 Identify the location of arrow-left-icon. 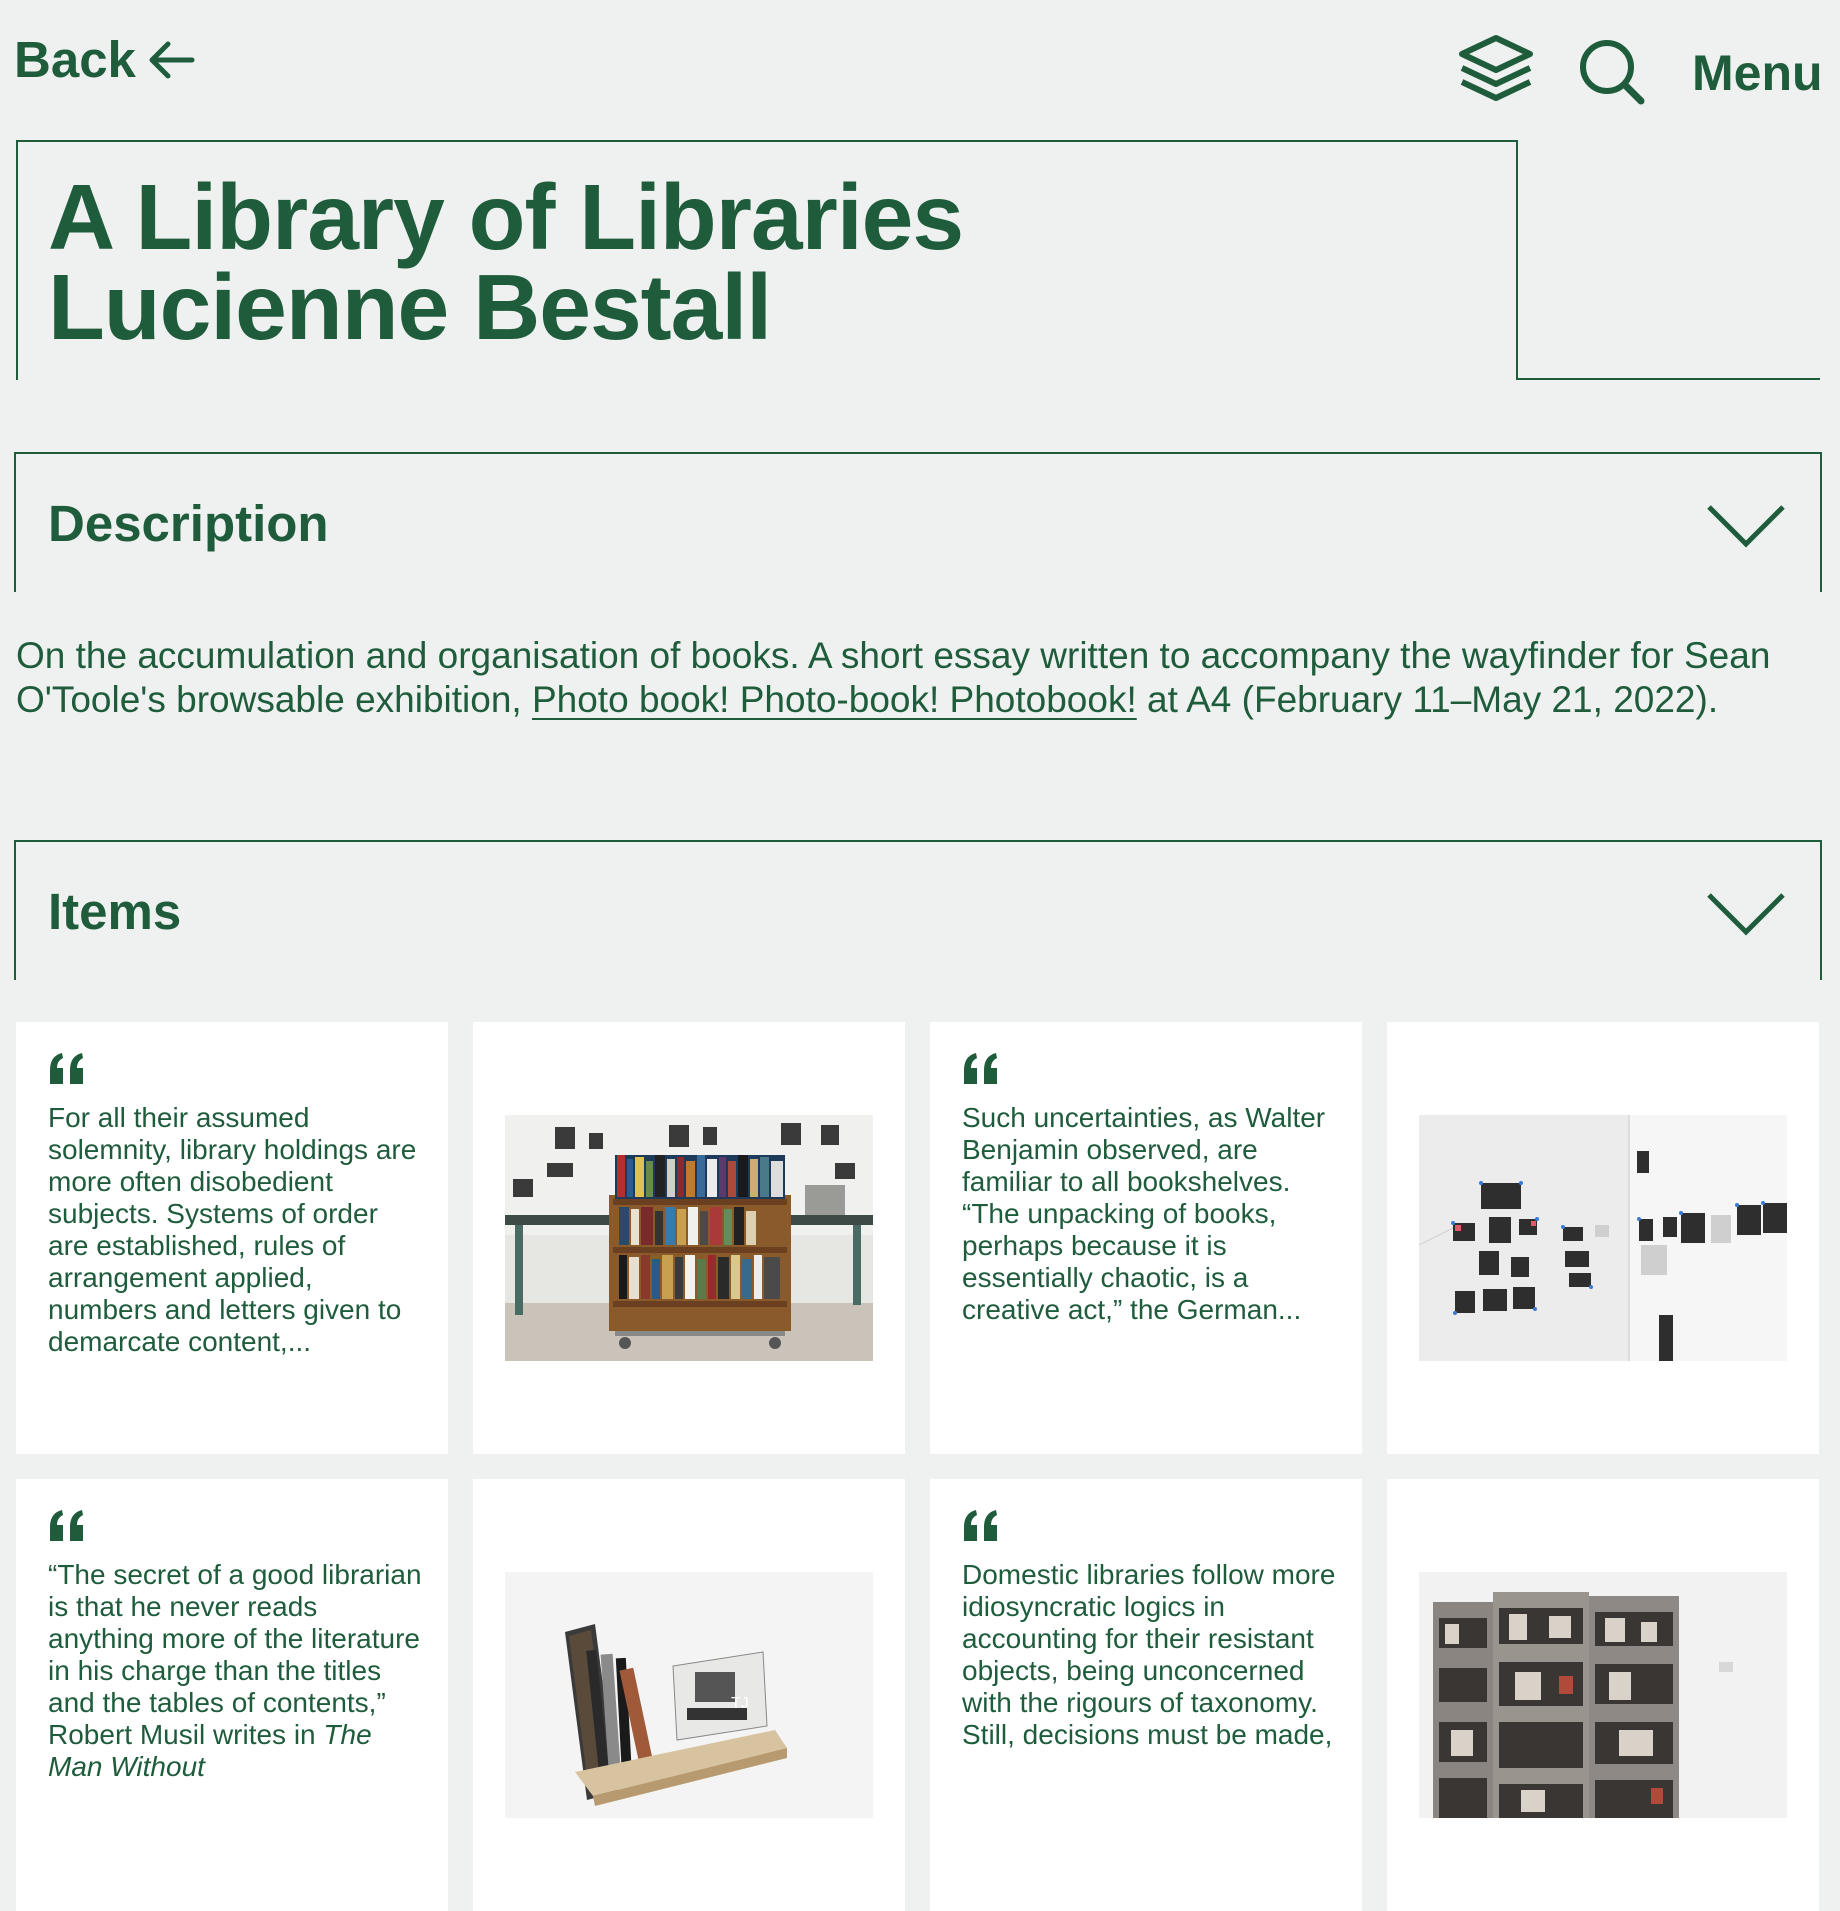
(172, 59).